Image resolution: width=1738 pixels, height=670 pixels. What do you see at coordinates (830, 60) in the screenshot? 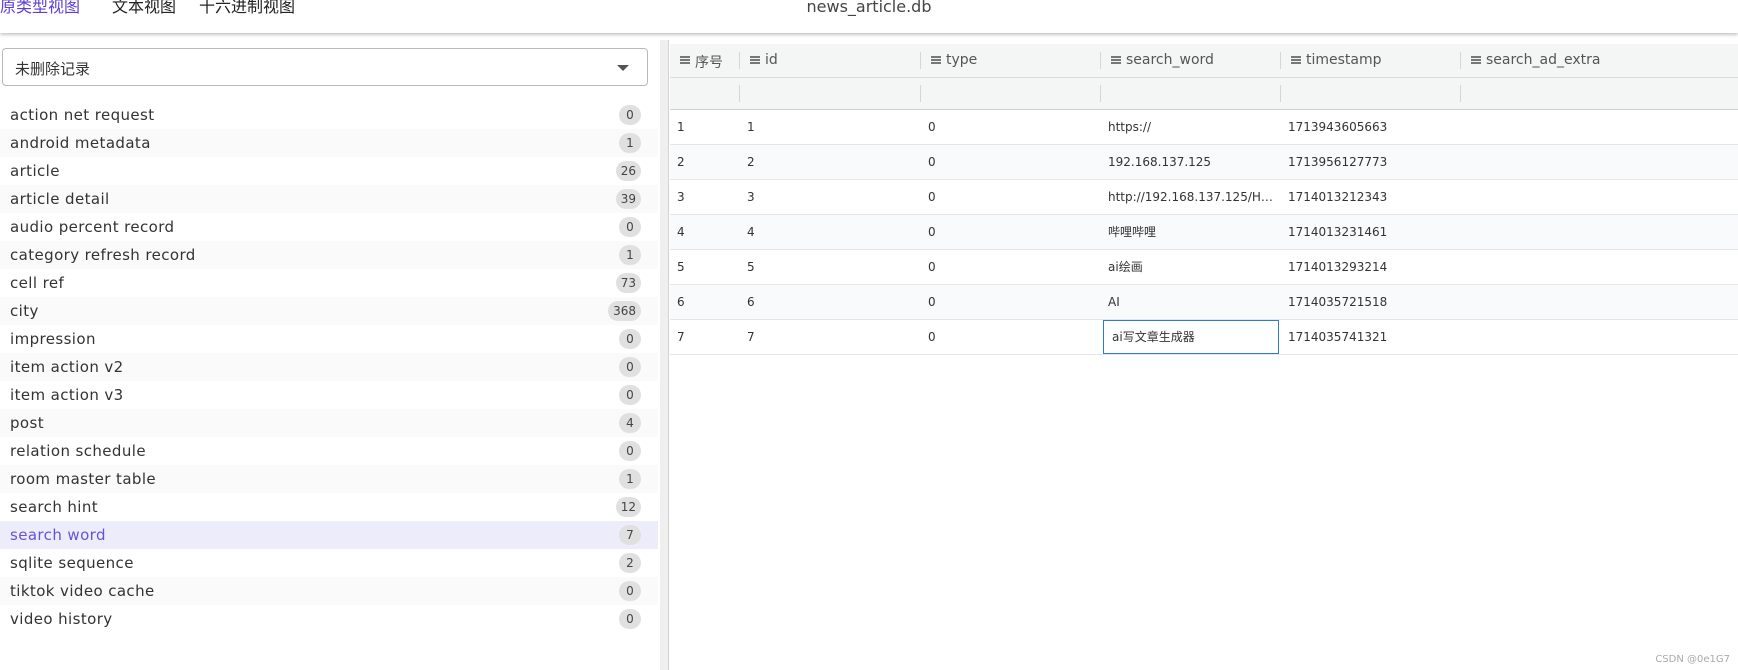
I see `column-header: id` at bounding box center [830, 60].